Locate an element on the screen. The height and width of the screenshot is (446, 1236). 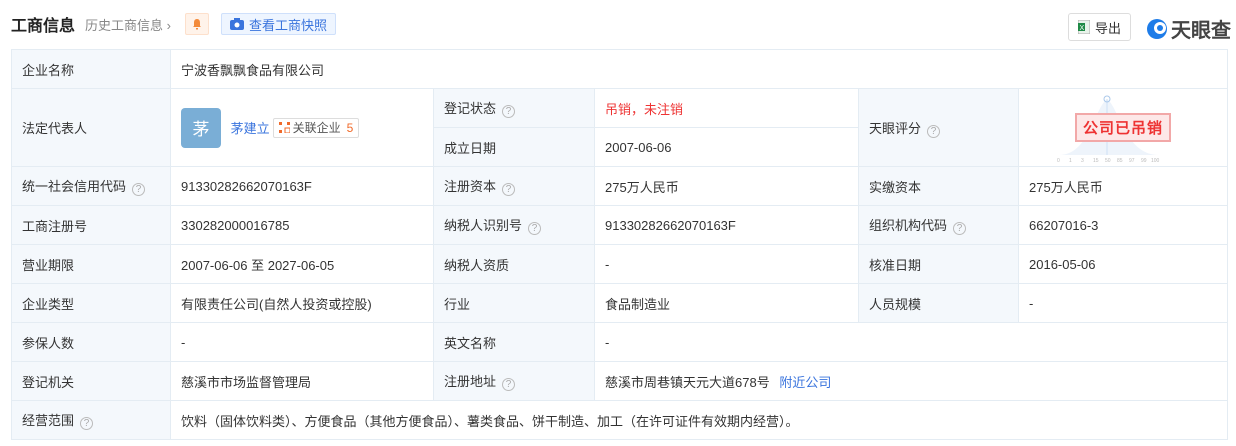
legal-rep-cell: 茅 茅建立 关联企业 5 is located at coordinates (302, 127).